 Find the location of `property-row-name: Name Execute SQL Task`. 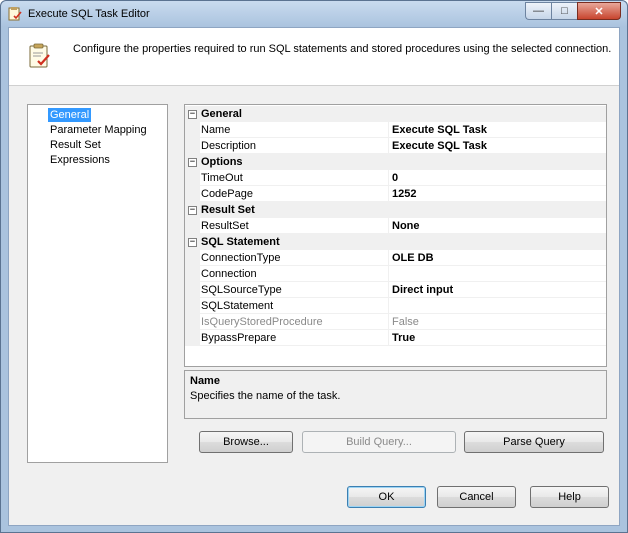

property-row-name: Name Execute SQL Task is located at coordinates (395, 130).